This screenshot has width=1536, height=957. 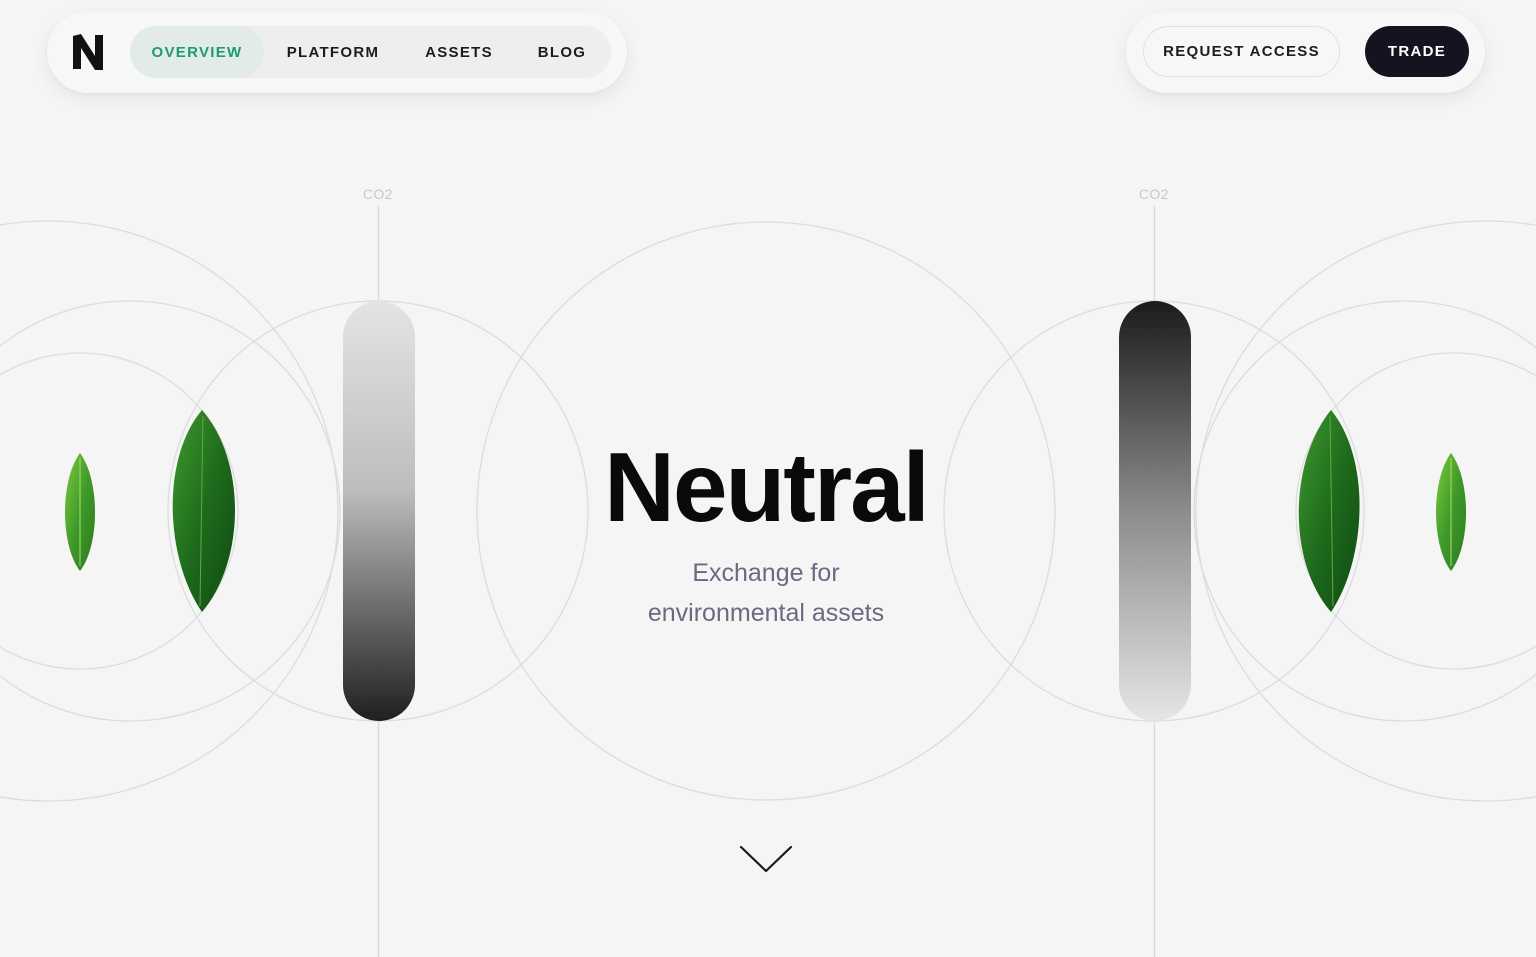 What do you see at coordinates (459, 52) in the screenshot?
I see `nav-item-assets: ASSETS` at bounding box center [459, 52].